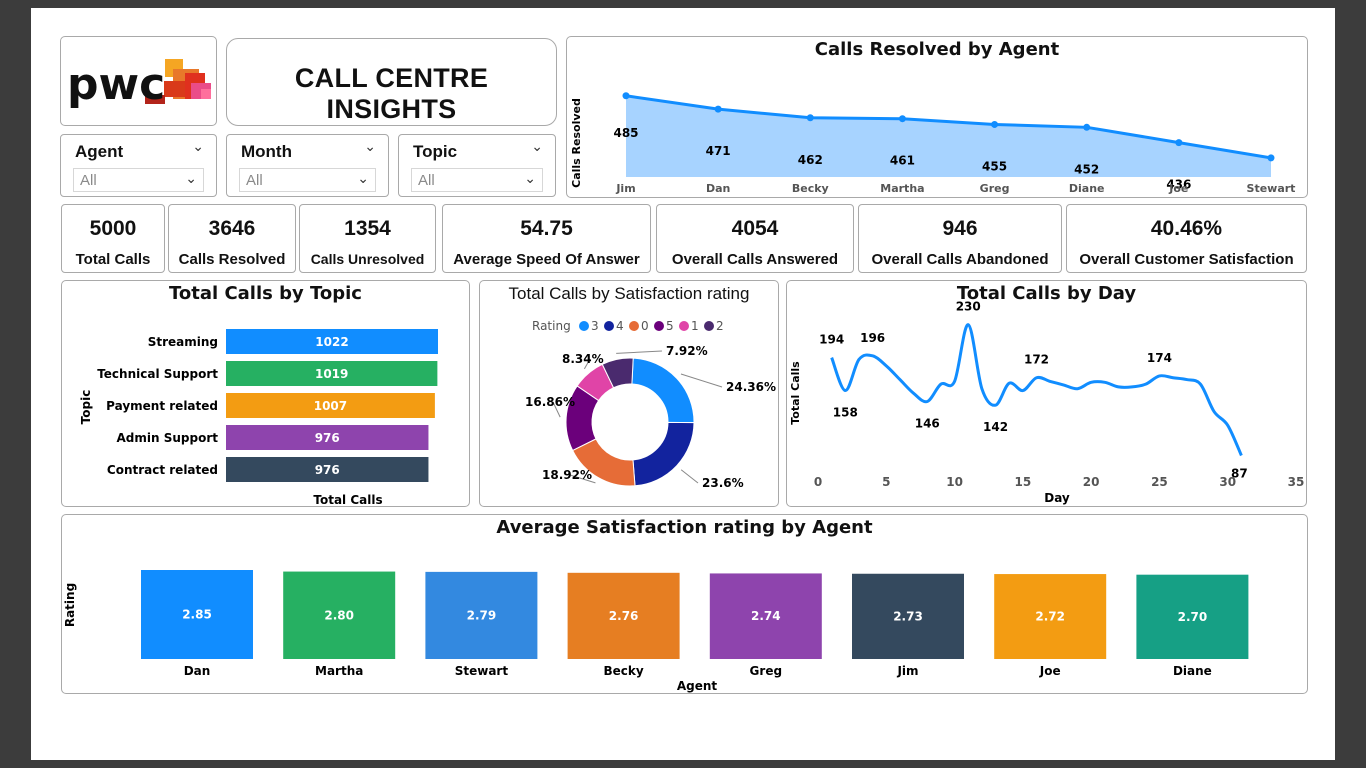 This screenshot has width=1366, height=768. I want to click on area-fill, so click(948, 136).